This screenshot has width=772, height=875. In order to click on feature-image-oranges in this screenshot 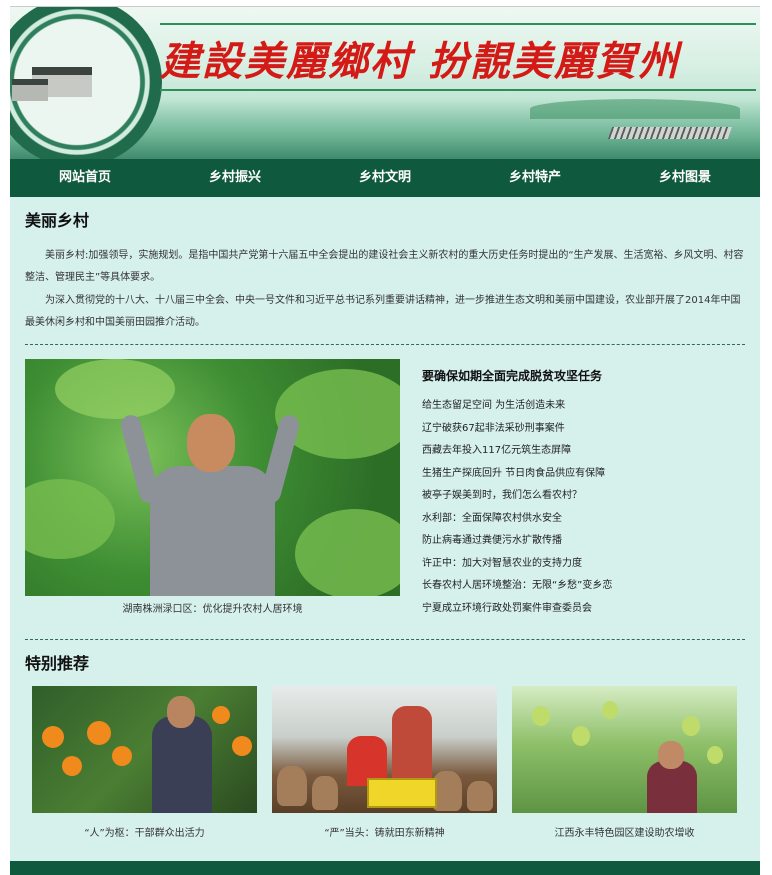, I will do `click(144, 749)`.